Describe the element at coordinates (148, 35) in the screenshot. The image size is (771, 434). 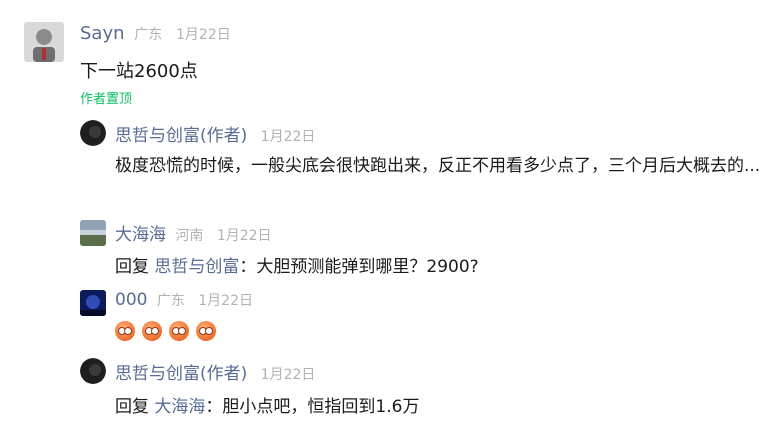
I see `comment-location: 广东` at that location.